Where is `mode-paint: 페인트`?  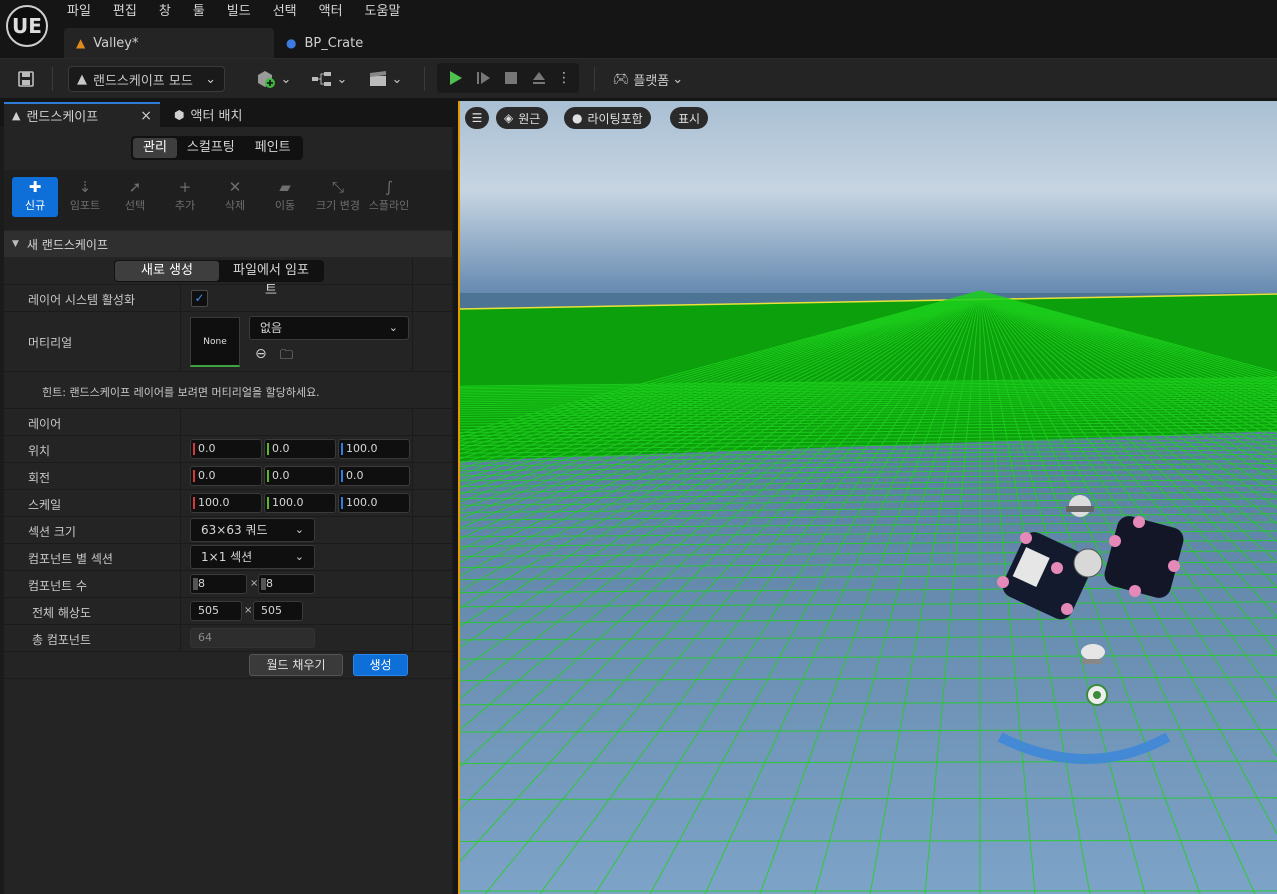
mode-paint: 페인트 is located at coordinates (273, 148).